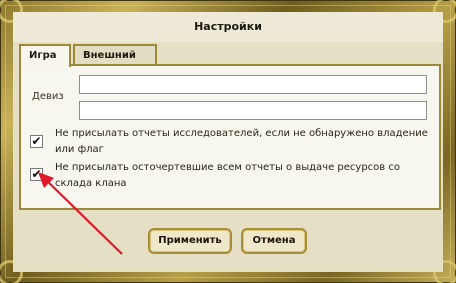 This screenshot has height=283, width=456. I want to click on tab-game: Игра, so click(45, 55).